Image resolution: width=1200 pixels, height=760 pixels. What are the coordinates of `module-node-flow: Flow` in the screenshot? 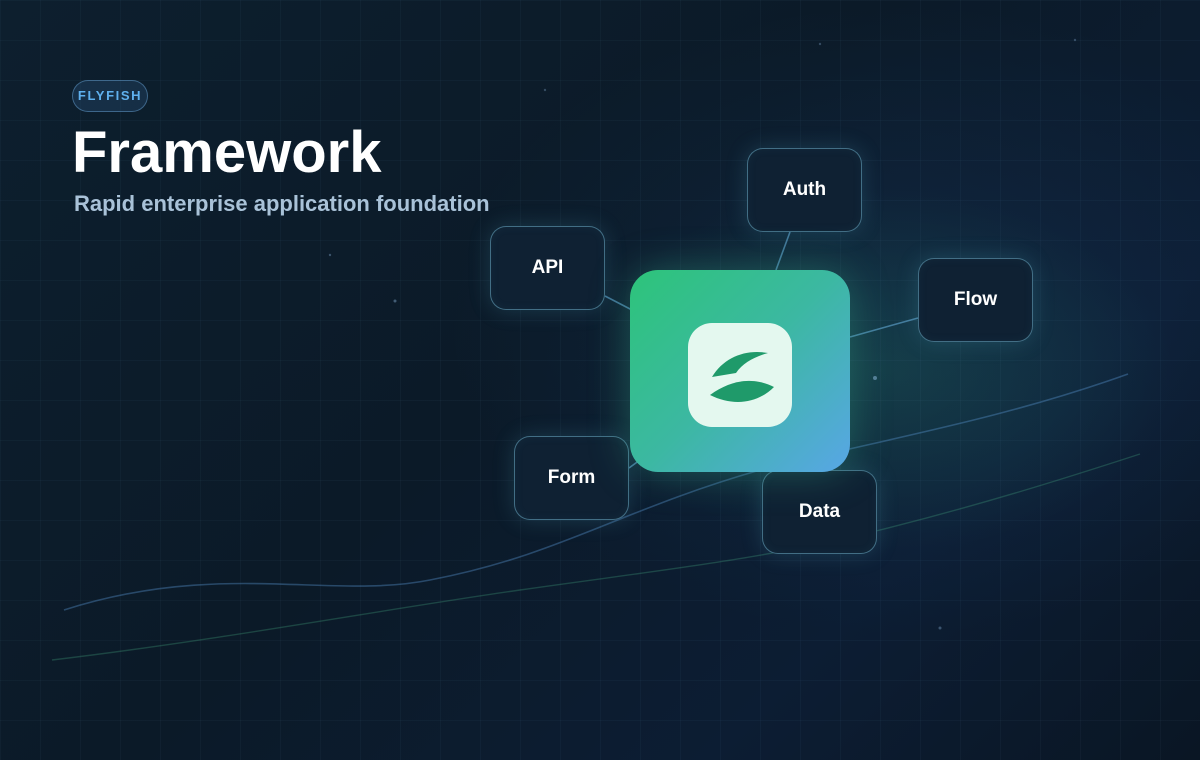 It's located at (975, 300).